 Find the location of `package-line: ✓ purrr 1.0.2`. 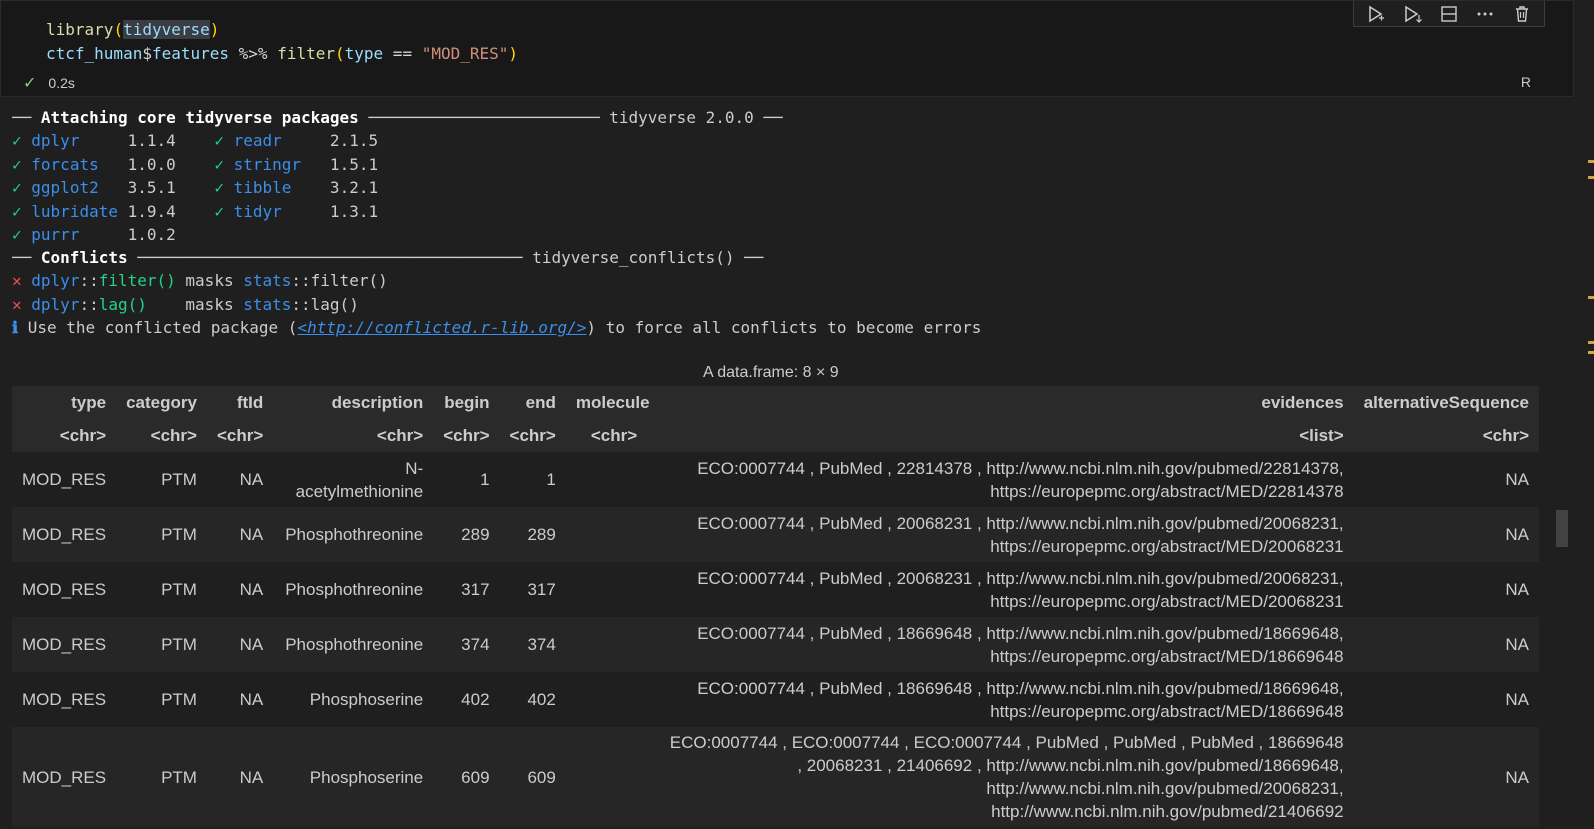

package-line: ✓ purrr 1.0.2 is located at coordinates (113, 235).